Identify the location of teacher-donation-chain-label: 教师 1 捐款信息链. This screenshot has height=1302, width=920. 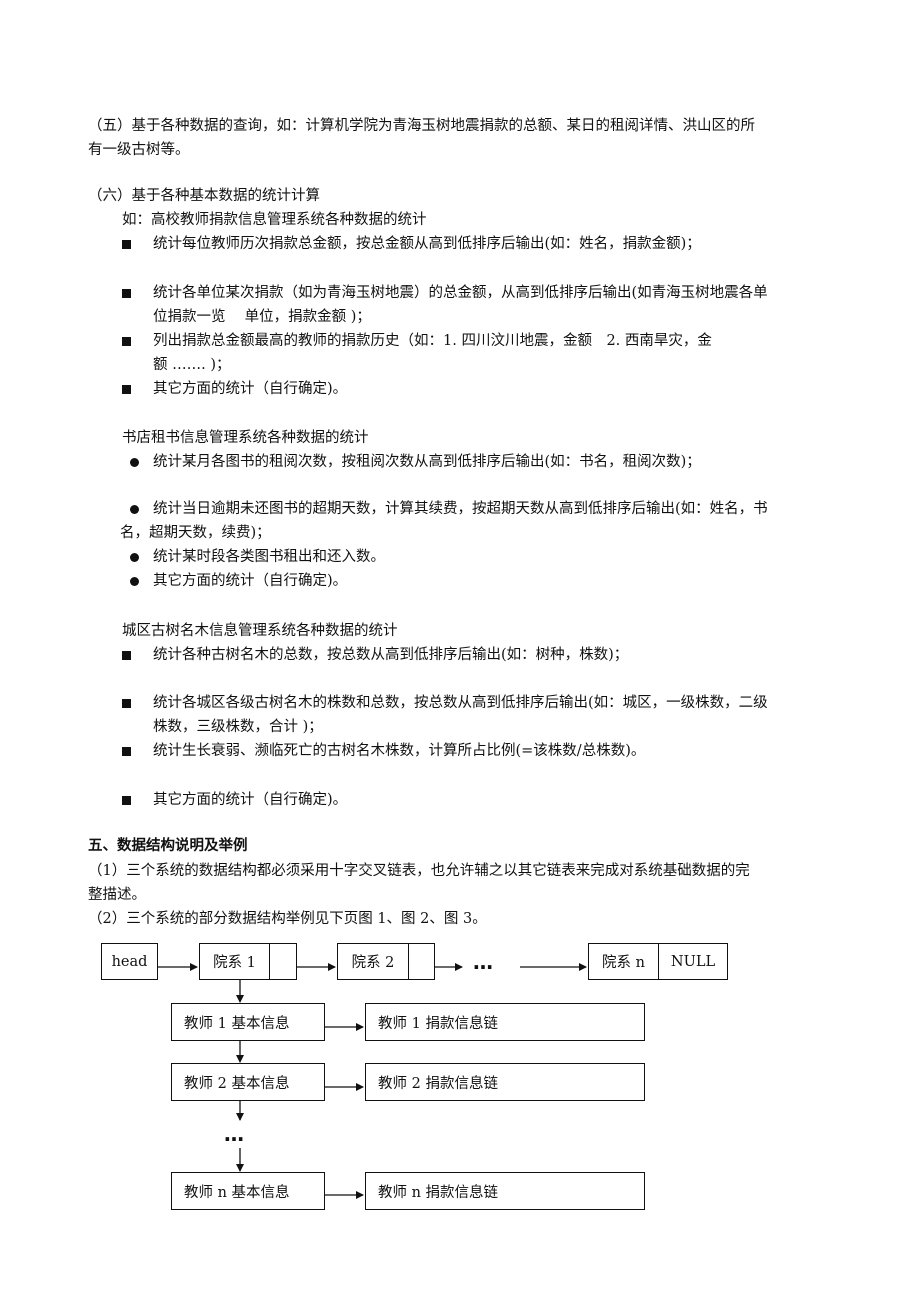
(438, 1023).